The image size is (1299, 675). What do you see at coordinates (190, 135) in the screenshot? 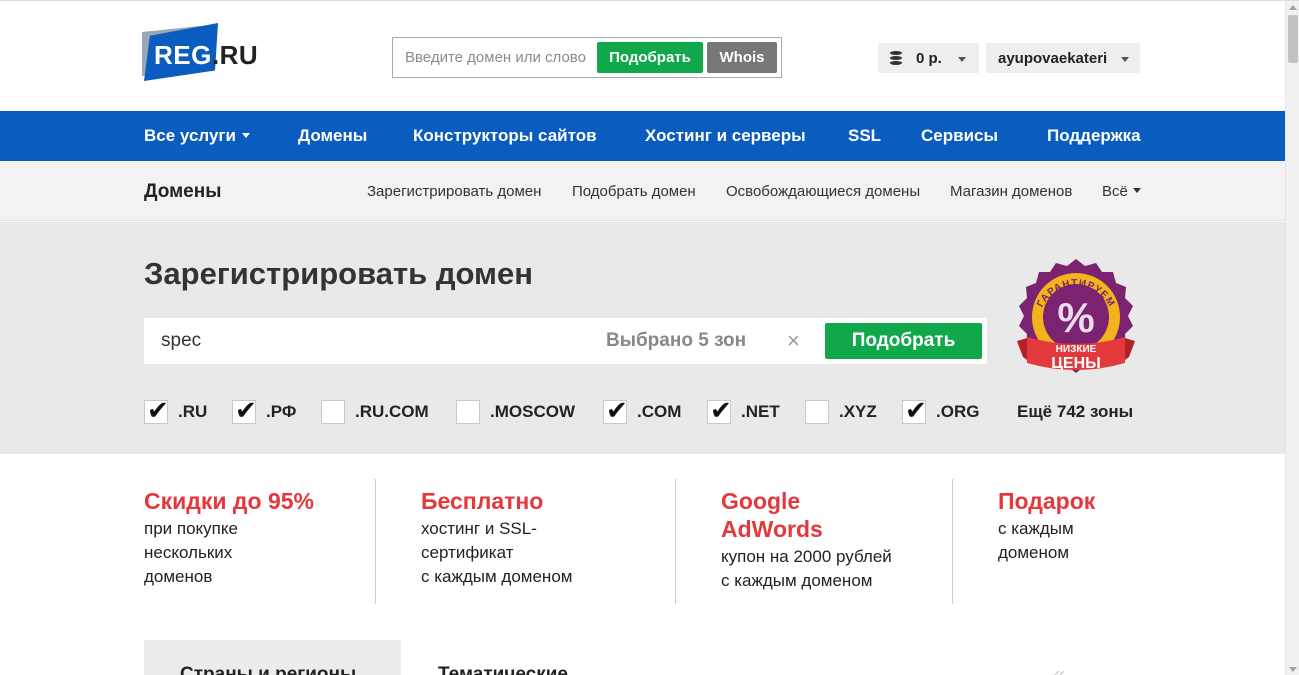
I see `nav-label: Все услуги` at bounding box center [190, 135].